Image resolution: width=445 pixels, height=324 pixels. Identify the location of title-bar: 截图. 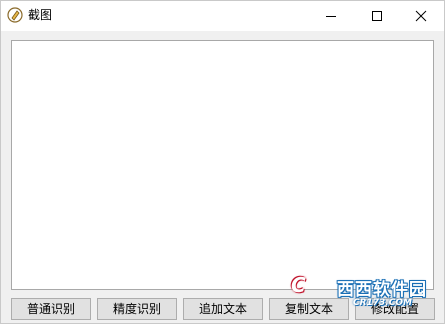
(222, 16).